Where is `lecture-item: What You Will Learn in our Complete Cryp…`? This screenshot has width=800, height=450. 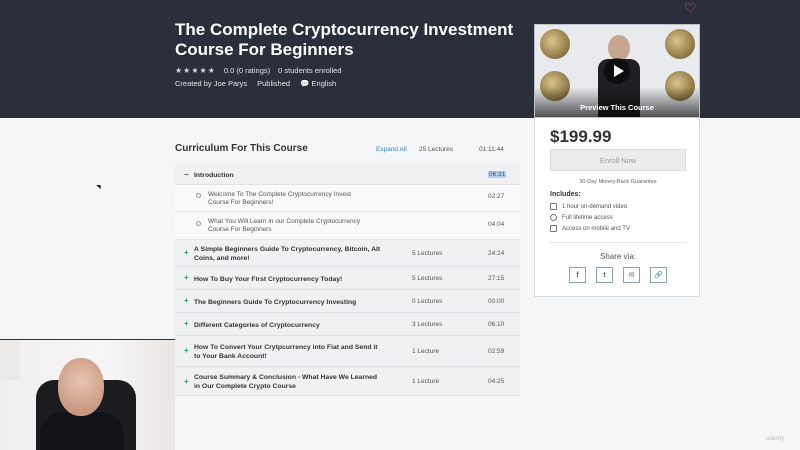 lecture-item: What You Will Learn in our Complete Cryp… is located at coordinates (347, 226).